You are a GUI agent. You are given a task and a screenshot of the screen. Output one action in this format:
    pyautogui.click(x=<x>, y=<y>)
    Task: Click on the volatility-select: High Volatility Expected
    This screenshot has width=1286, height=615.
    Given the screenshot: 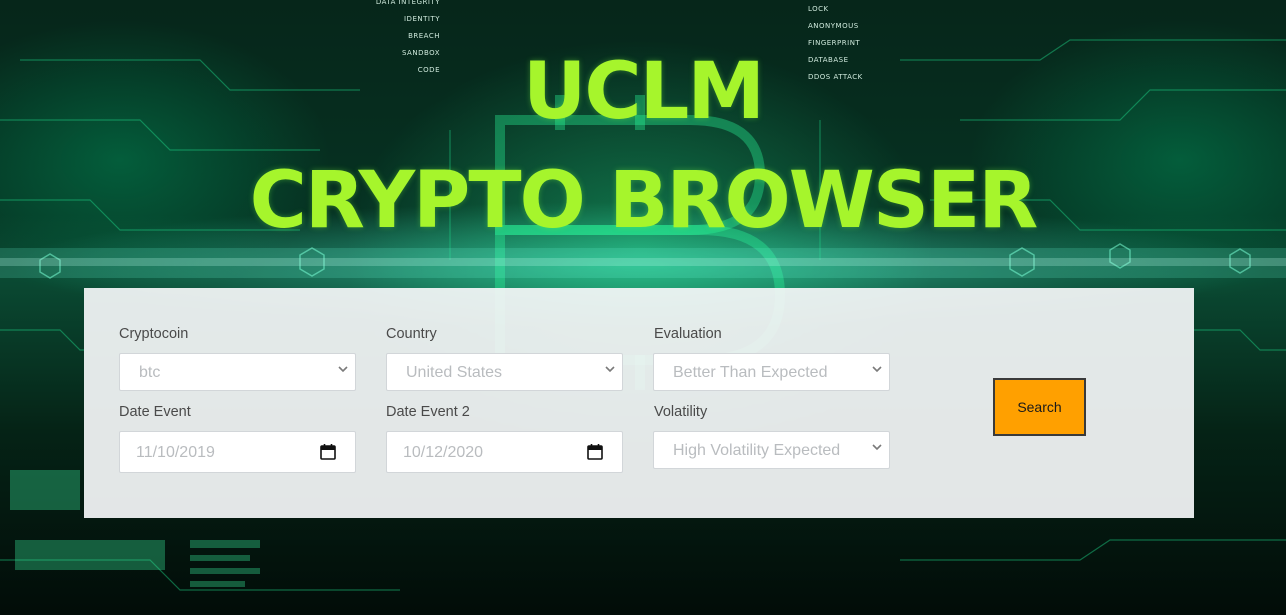 What is the action you would take?
    pyautogui.click(x=771, y=450)
    